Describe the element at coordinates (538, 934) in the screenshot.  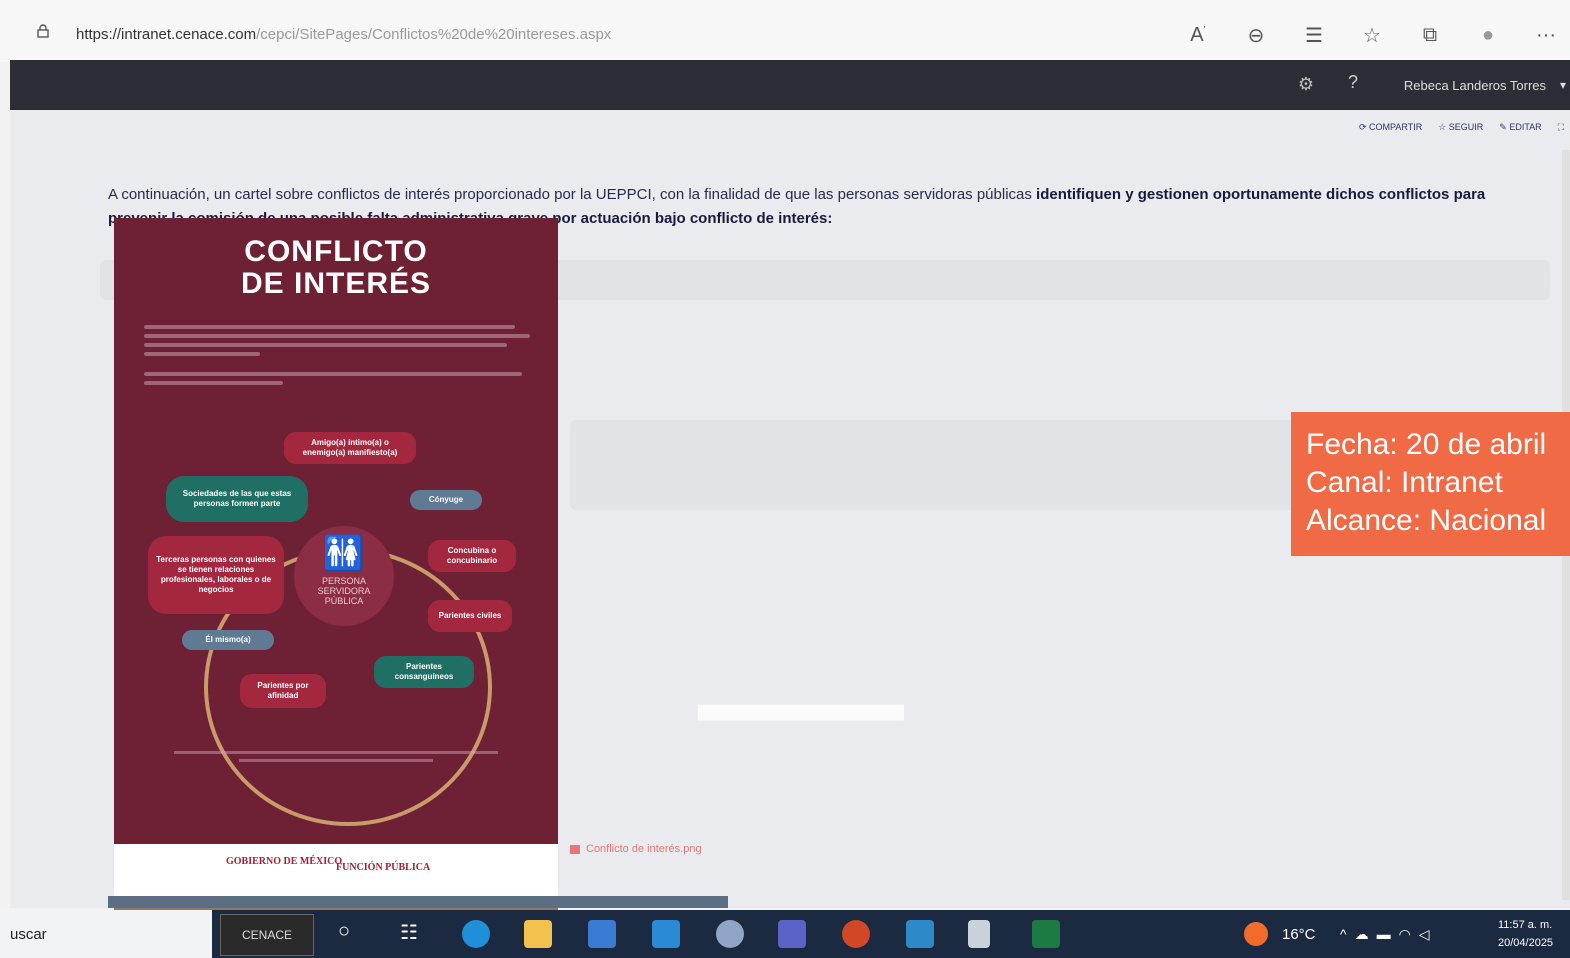
I see `file-explorer-icon` at that location.